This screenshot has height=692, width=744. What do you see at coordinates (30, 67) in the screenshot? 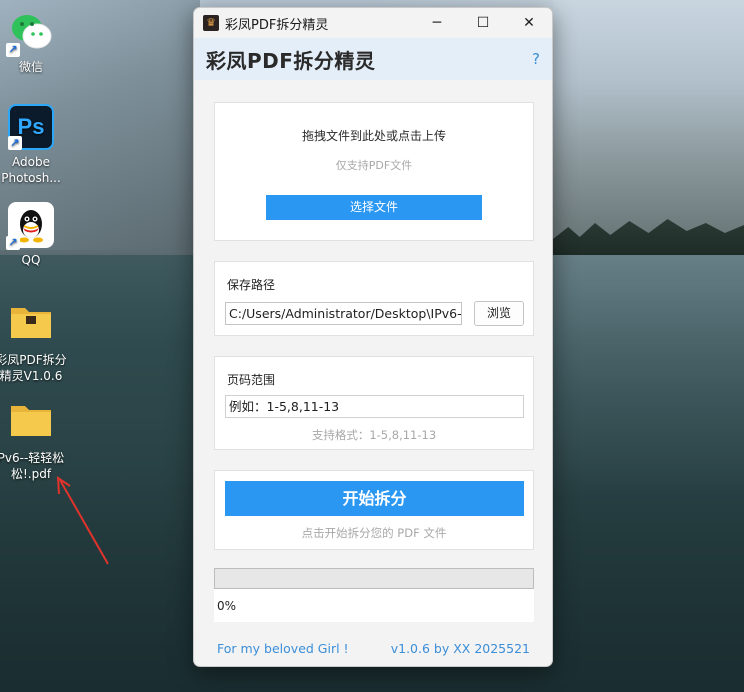
I see `desktop-icon-label: 微信` at bounding box center [30, 67].